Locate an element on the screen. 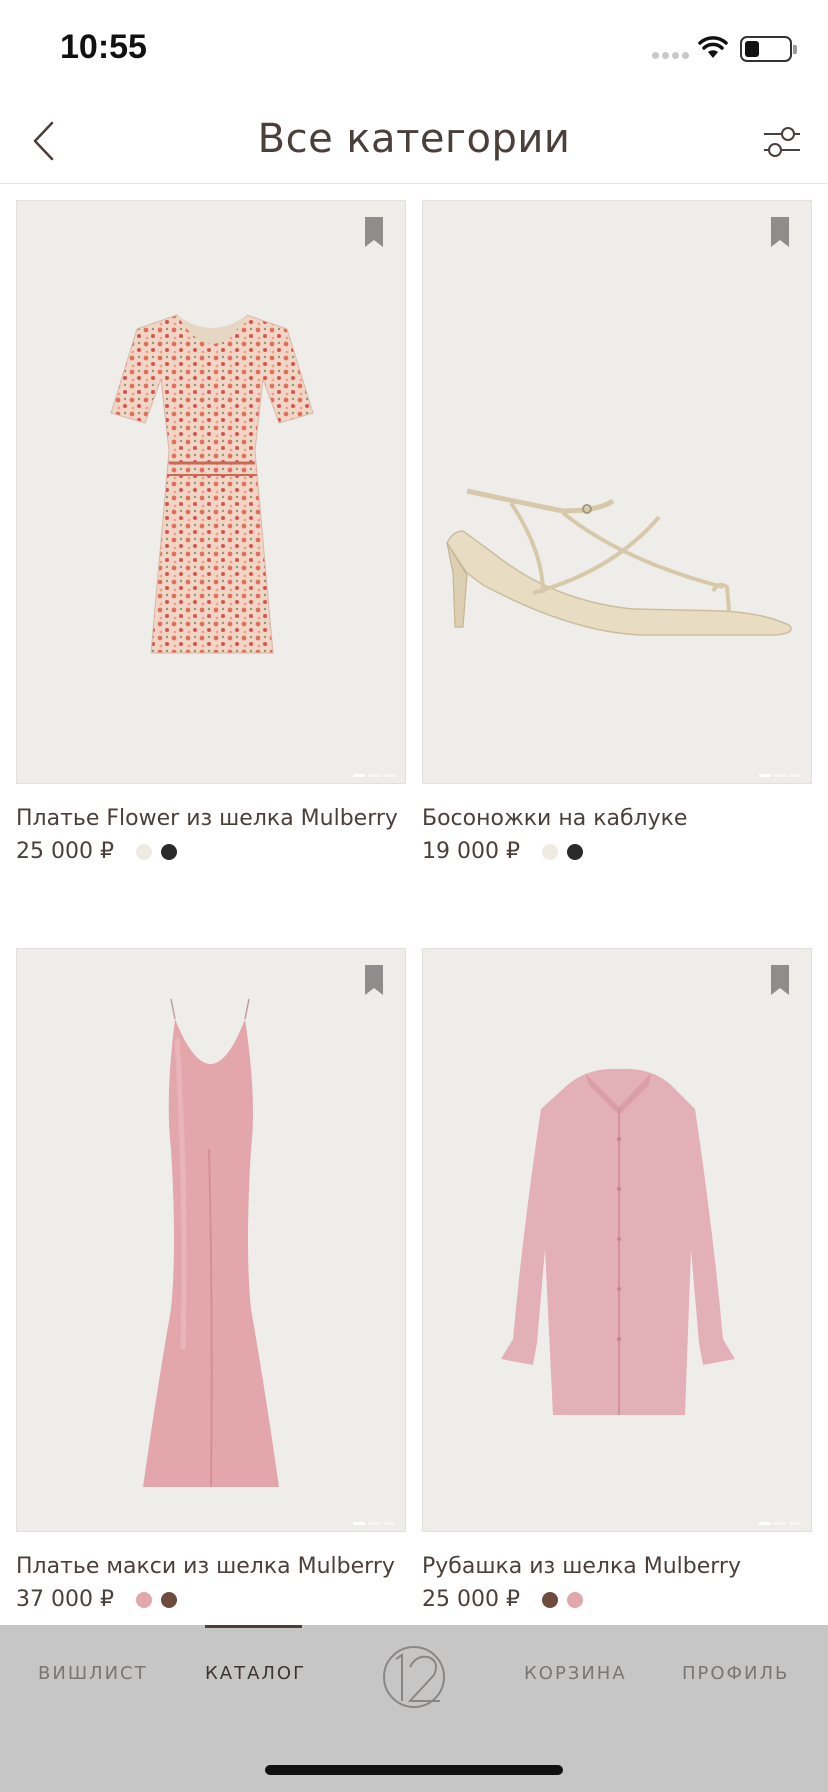 The width and height of the screenshot is (828, 1792). nav-header: Все категории is located at coordinates (414, 142).